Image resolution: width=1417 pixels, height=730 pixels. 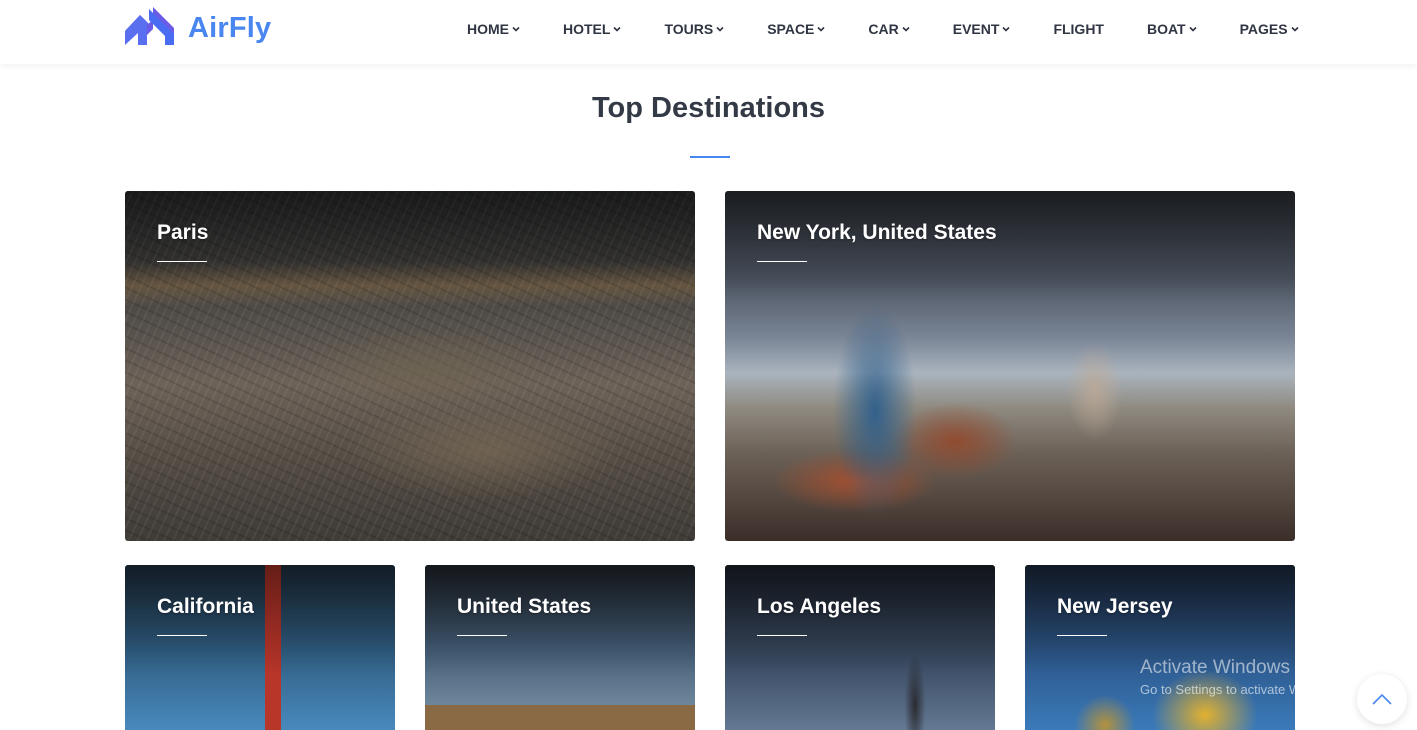 What do you see at coordinates (791, 29) in the screenshot?
I see `nav-label: SPACE` at bounding box center [791, 29].